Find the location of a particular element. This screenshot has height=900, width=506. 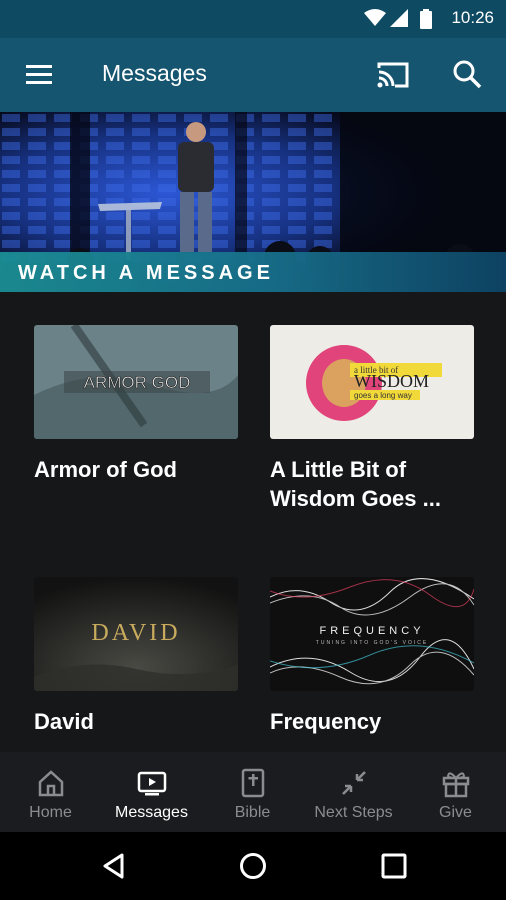

message-thumbnail: DAVID is located at coordinates (136, 634).